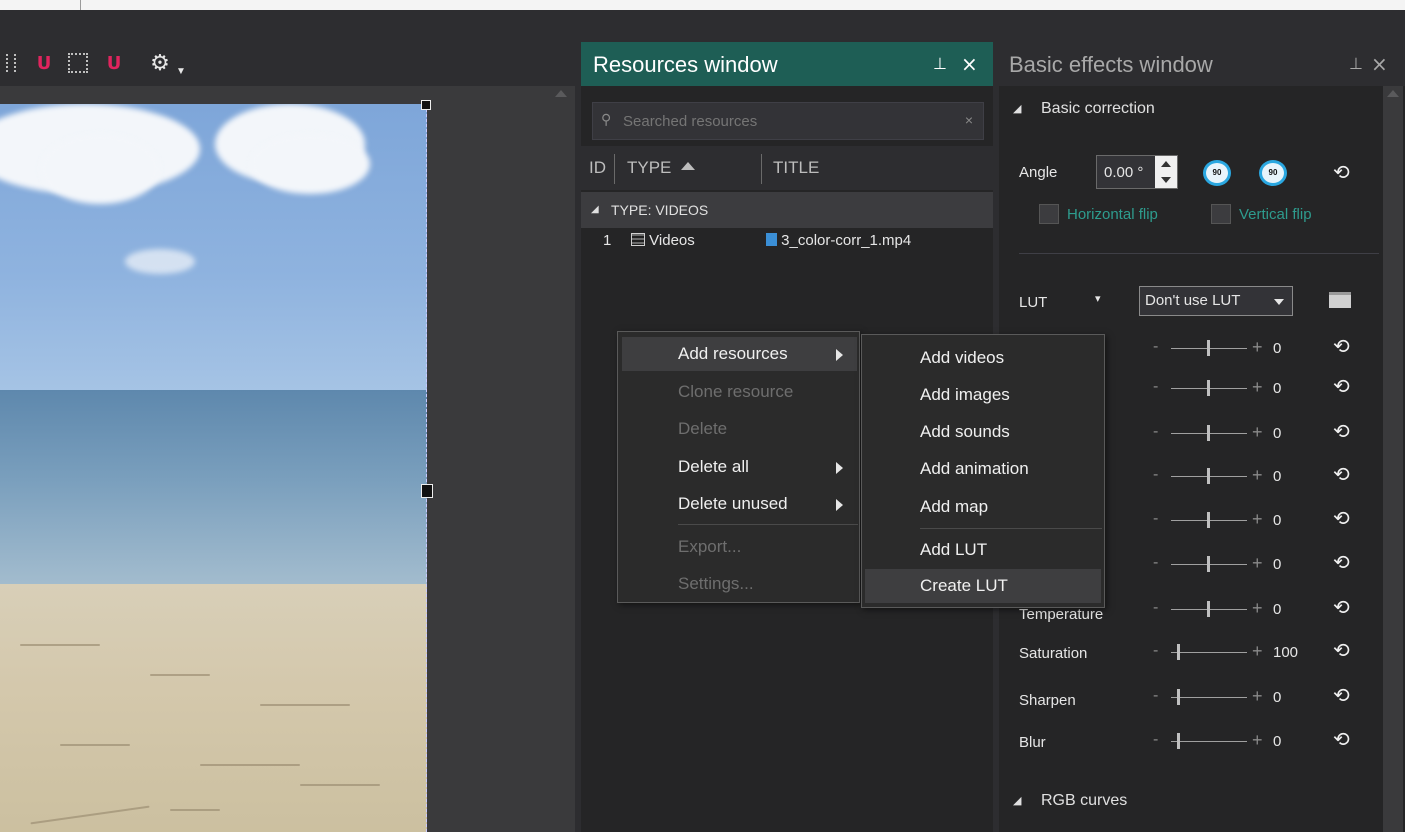 The height and width of the screenshot is (832, 1405). I want to click on basic-effects-titlebar: Basic effects window ⊥ ×, so click(1202, 64).